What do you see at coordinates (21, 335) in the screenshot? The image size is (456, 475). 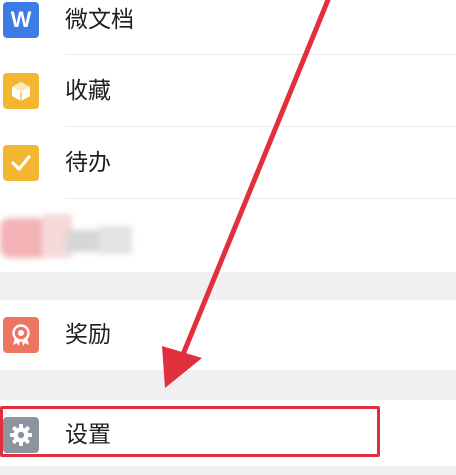 I see `reward-medal-icon` at bounding box center [21, 335].